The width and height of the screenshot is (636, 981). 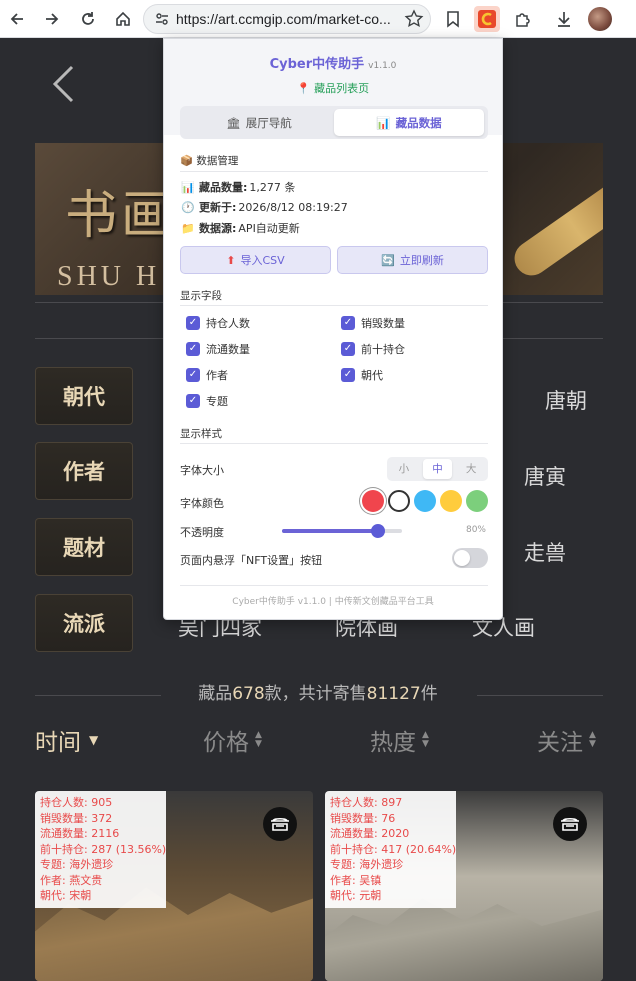 What do you see at coordinates (378, 531) in the screenshot?
I see `slider-handle` at bounding box center [378, 531].